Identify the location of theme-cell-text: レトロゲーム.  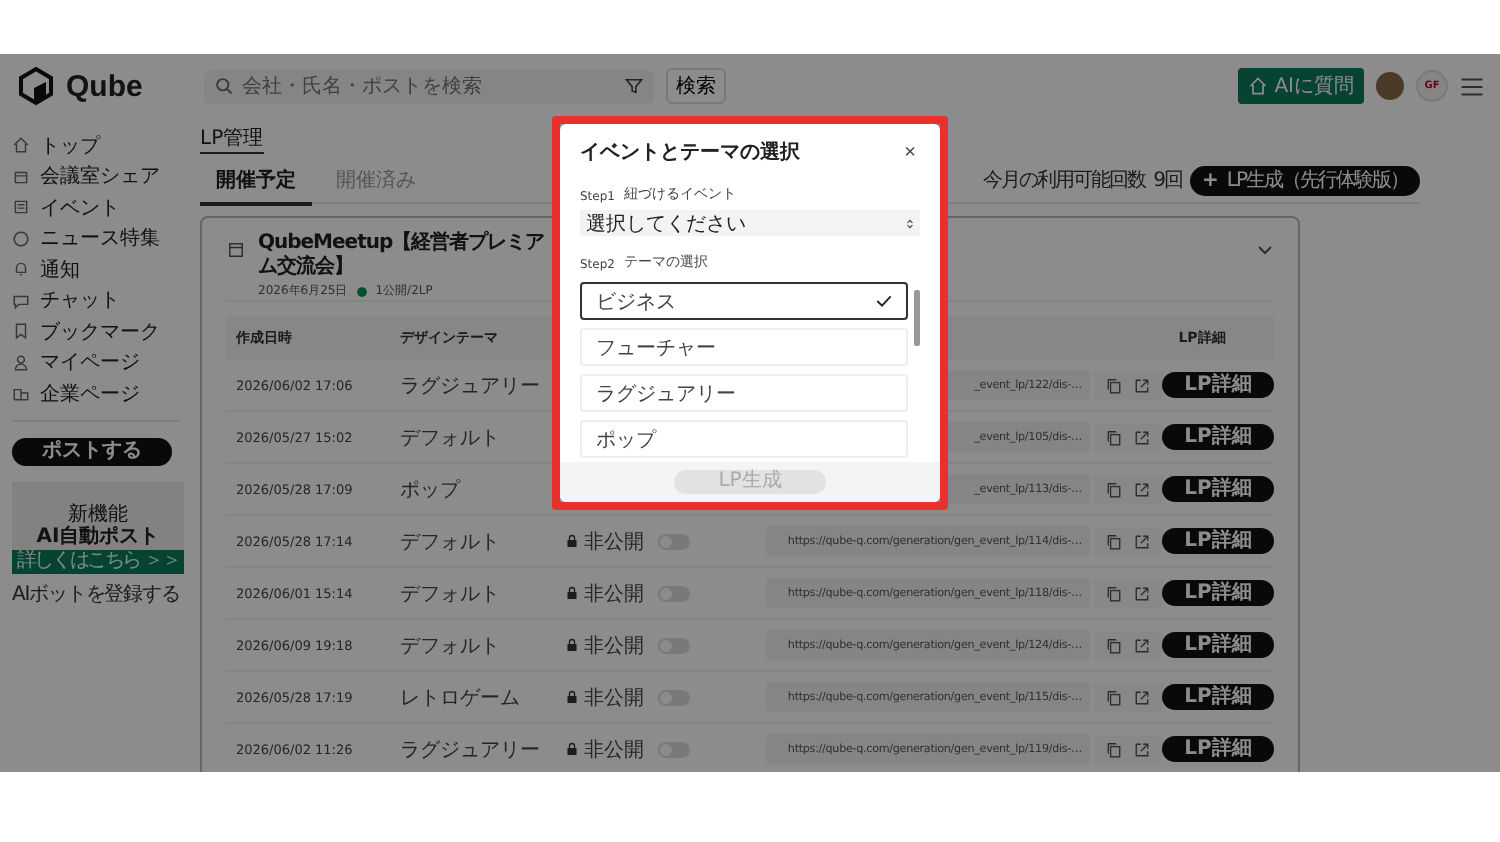
(461, 698).